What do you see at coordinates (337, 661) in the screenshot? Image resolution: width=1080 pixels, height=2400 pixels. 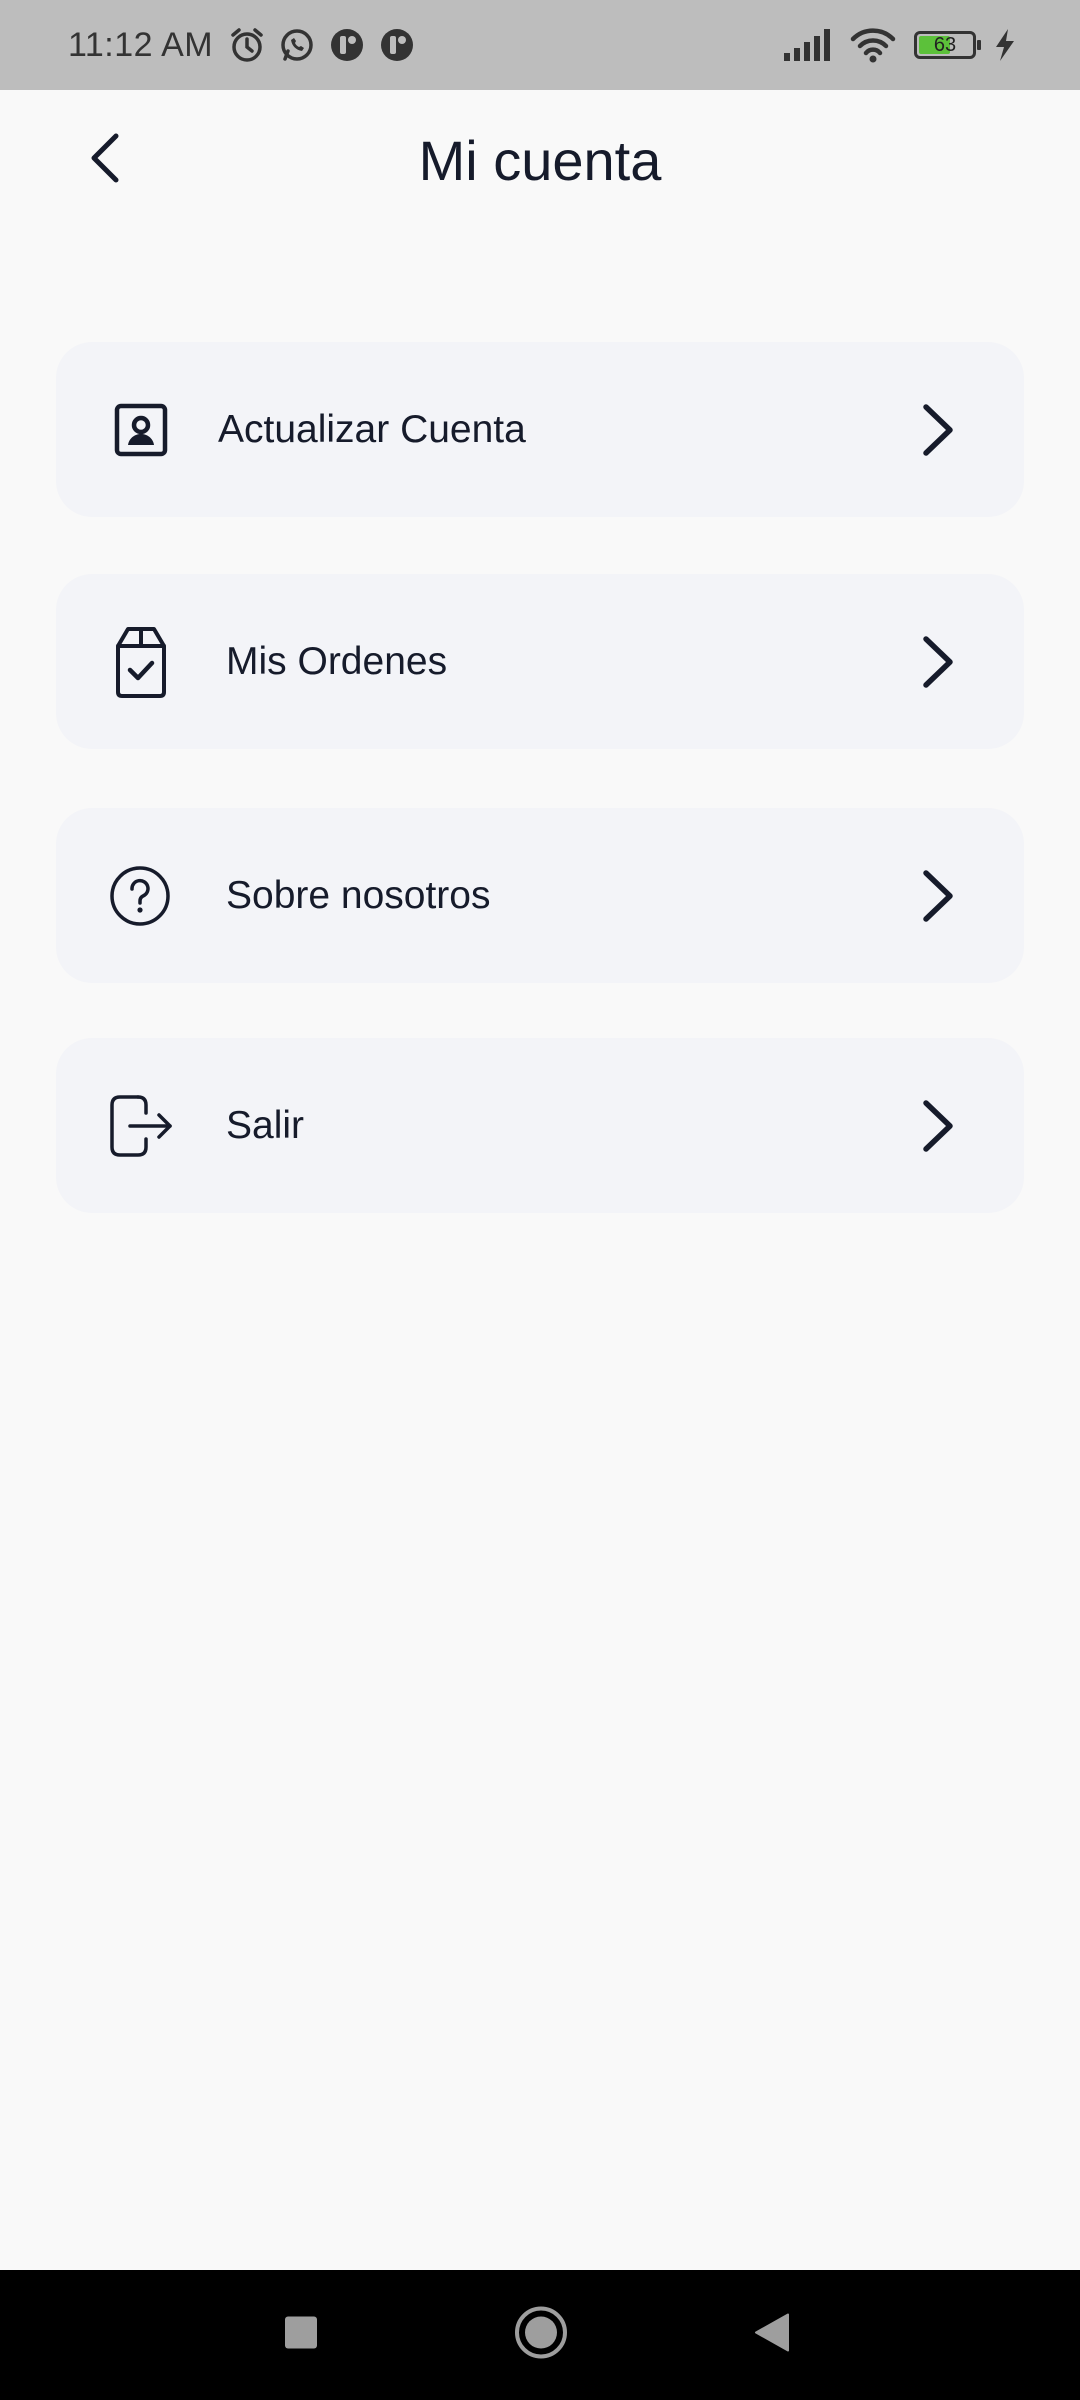 I see `menu-item-label: Mis Ordenes` at bounding box center [337, 661].